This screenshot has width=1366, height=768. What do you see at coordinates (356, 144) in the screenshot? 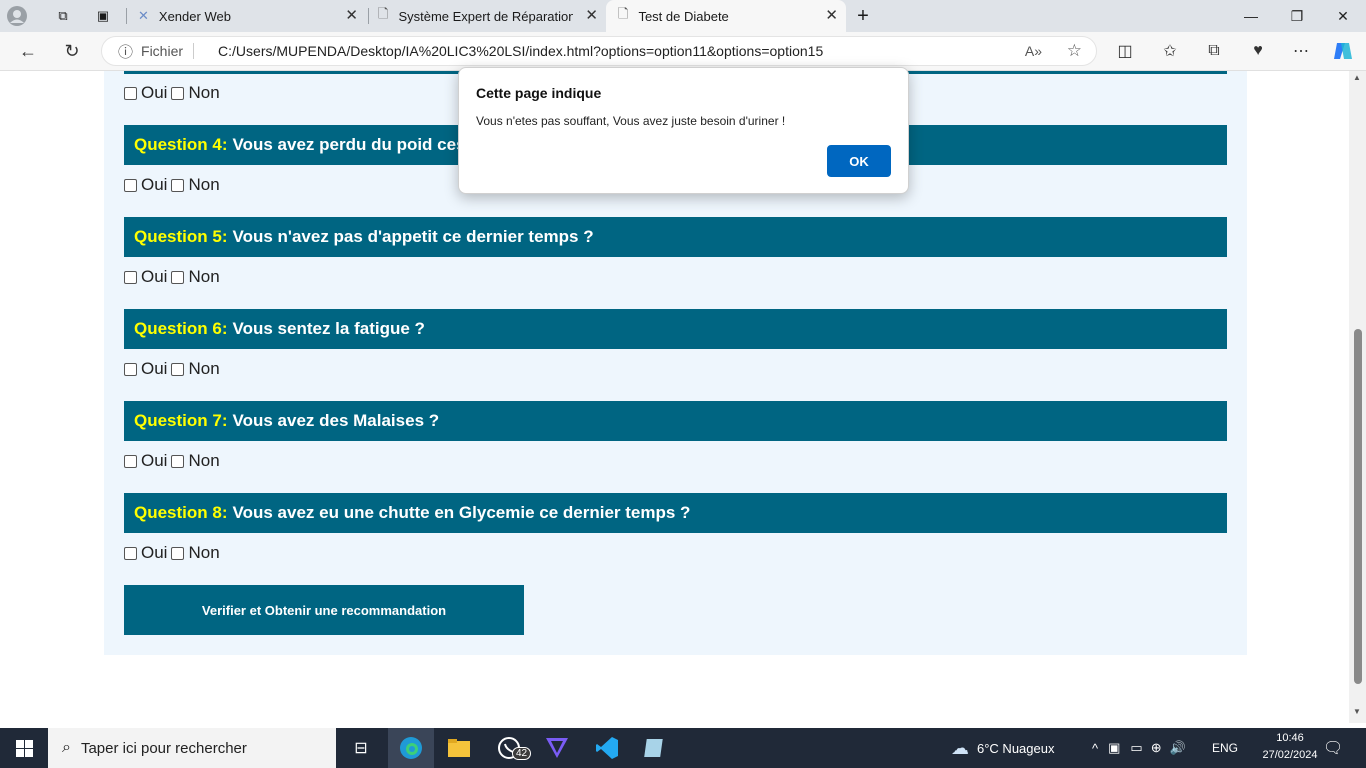
I see `question-text: Vous avez perdu du poid ces d` at bounding box center [356, 144].